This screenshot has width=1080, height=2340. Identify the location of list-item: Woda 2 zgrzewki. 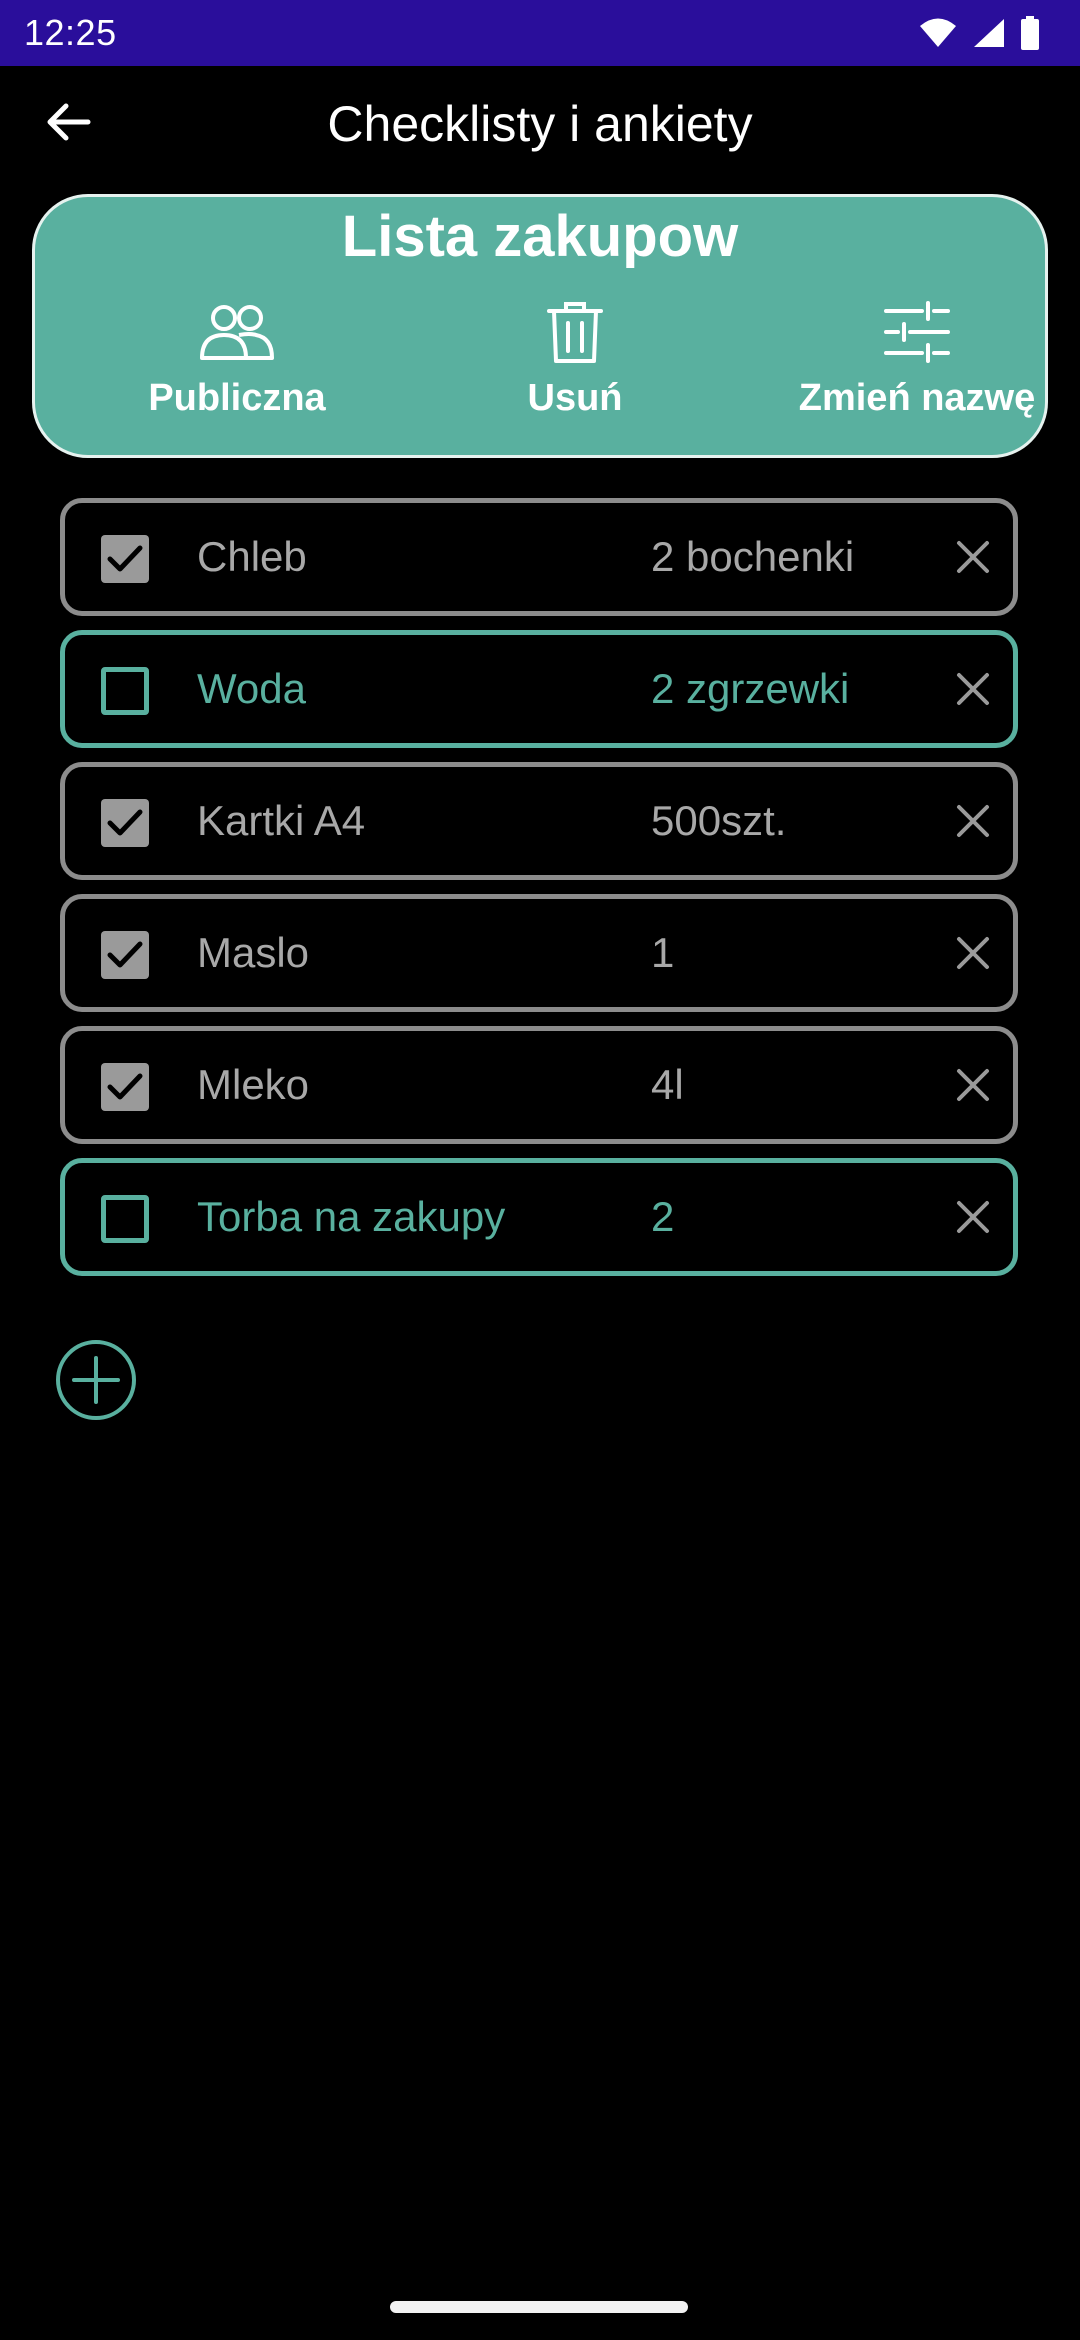
(539, 689).